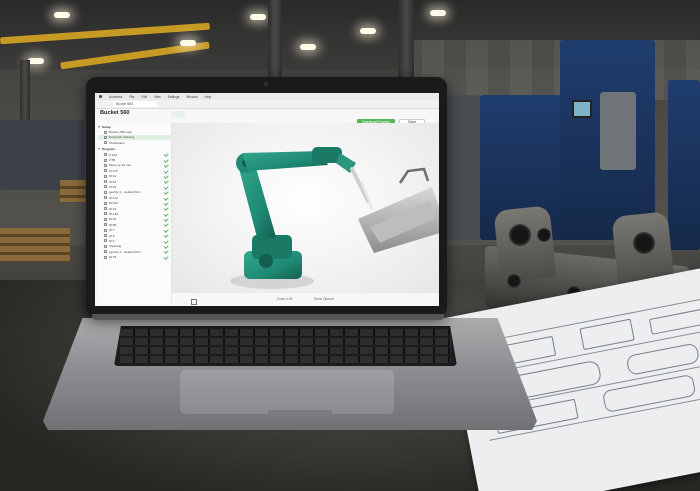  Describe the element at coordinates (35, 245) in the screenshot. I see `wooden-pallet` at that location.